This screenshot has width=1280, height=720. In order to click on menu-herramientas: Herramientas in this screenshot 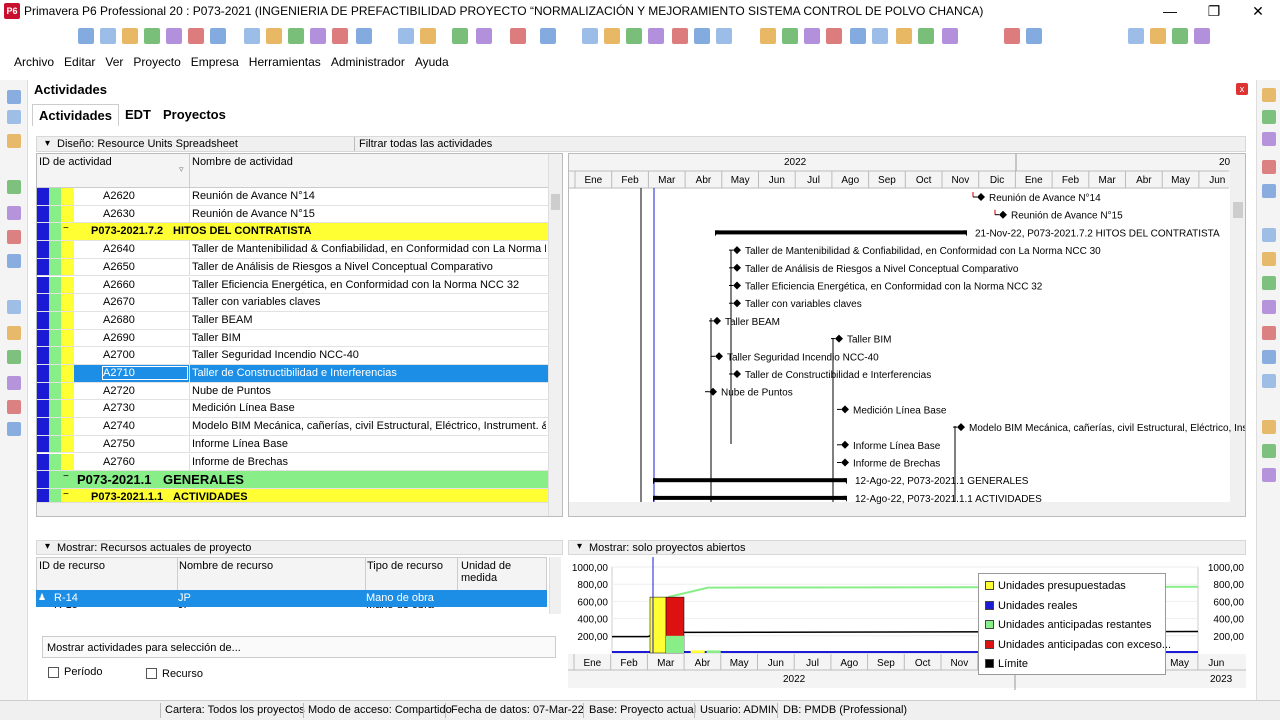, I will do `click(285, 62)`.